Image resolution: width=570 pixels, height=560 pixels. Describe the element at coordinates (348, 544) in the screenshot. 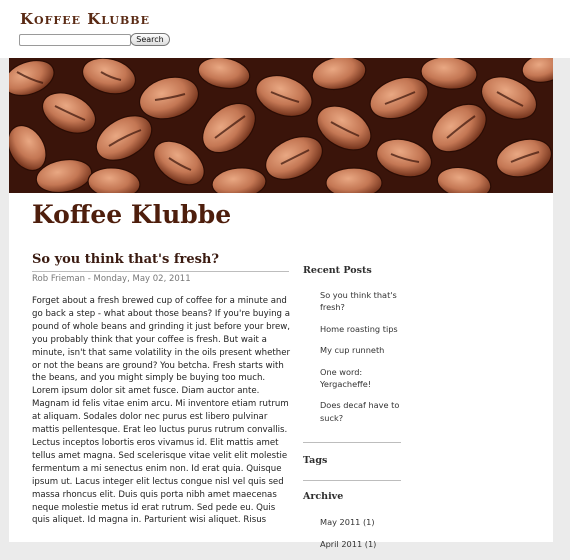

I see `archive-month-link: April 2011 (1)` at that location.